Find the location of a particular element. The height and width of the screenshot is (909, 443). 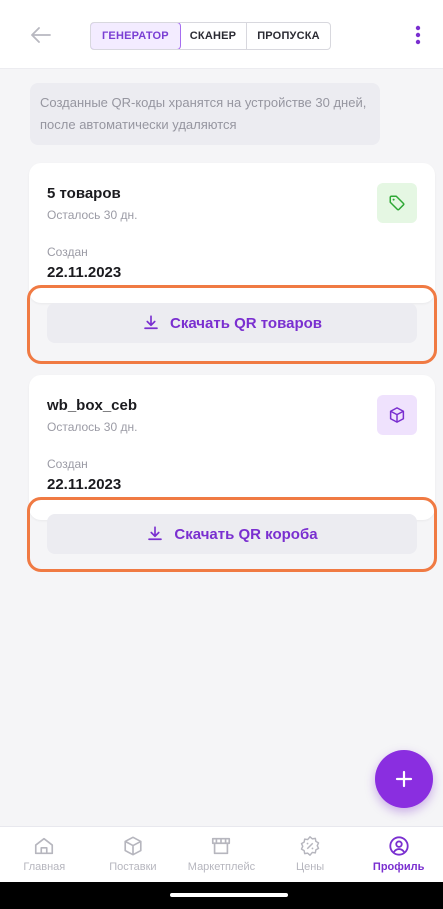

nav-item-home: Главная is located at coordinates (44, 855).